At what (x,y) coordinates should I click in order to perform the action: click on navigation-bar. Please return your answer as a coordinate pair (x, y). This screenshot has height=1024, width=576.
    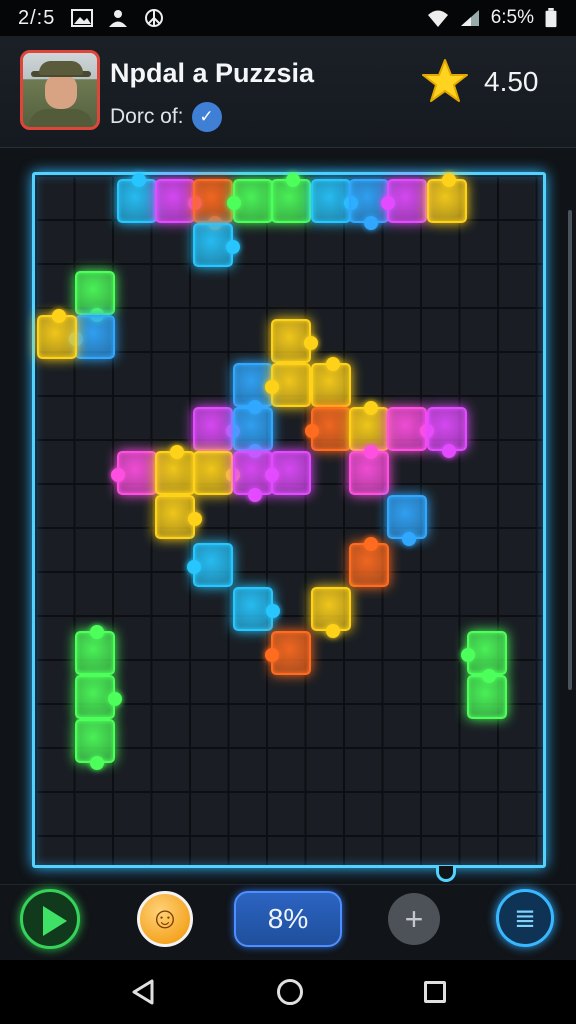
    Looking at the image, I should click on (288, 992).